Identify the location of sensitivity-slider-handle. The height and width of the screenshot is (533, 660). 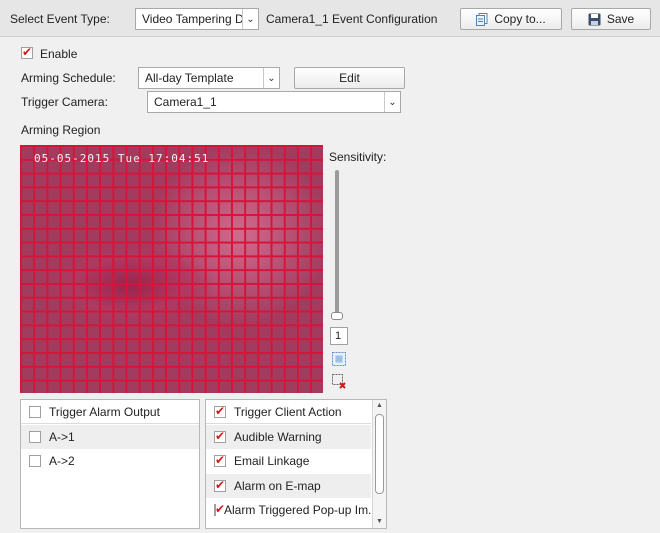
(337, 316).